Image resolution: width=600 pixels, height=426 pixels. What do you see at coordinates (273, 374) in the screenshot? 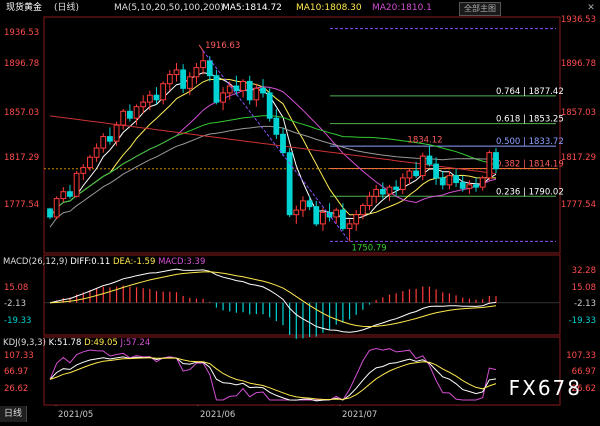
I see `kdj-j-line` at bounding box center [273, 374].